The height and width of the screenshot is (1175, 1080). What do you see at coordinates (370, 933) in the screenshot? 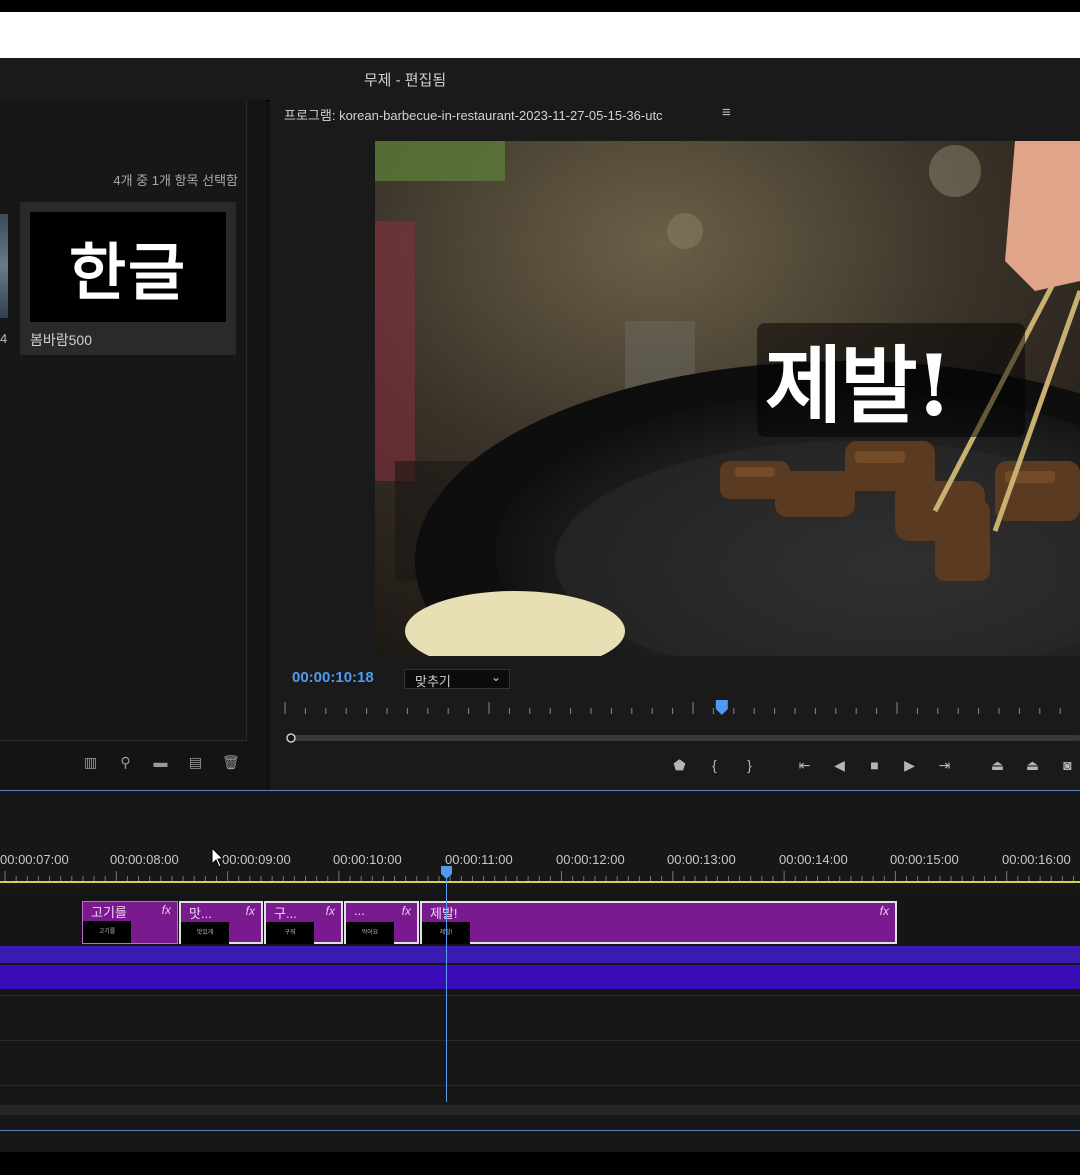
I see `clip-thumbnail: 먹어요` at bounding box center [370, 933].